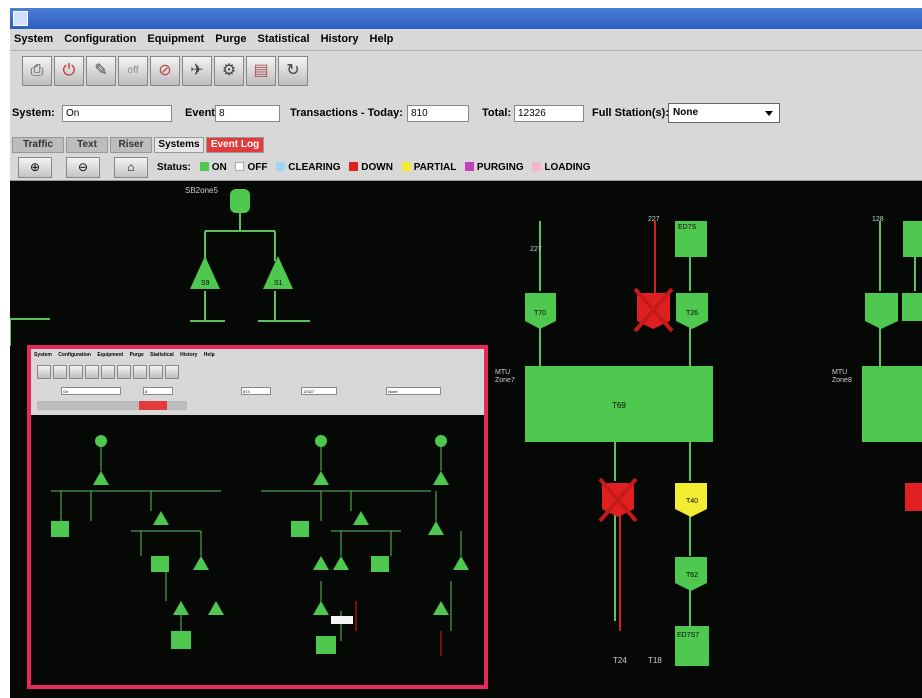 The image size is (922, 698). Describe the element at coordinates (878, 219) in the screenshot. I see `line-label-3: 128` at that location.